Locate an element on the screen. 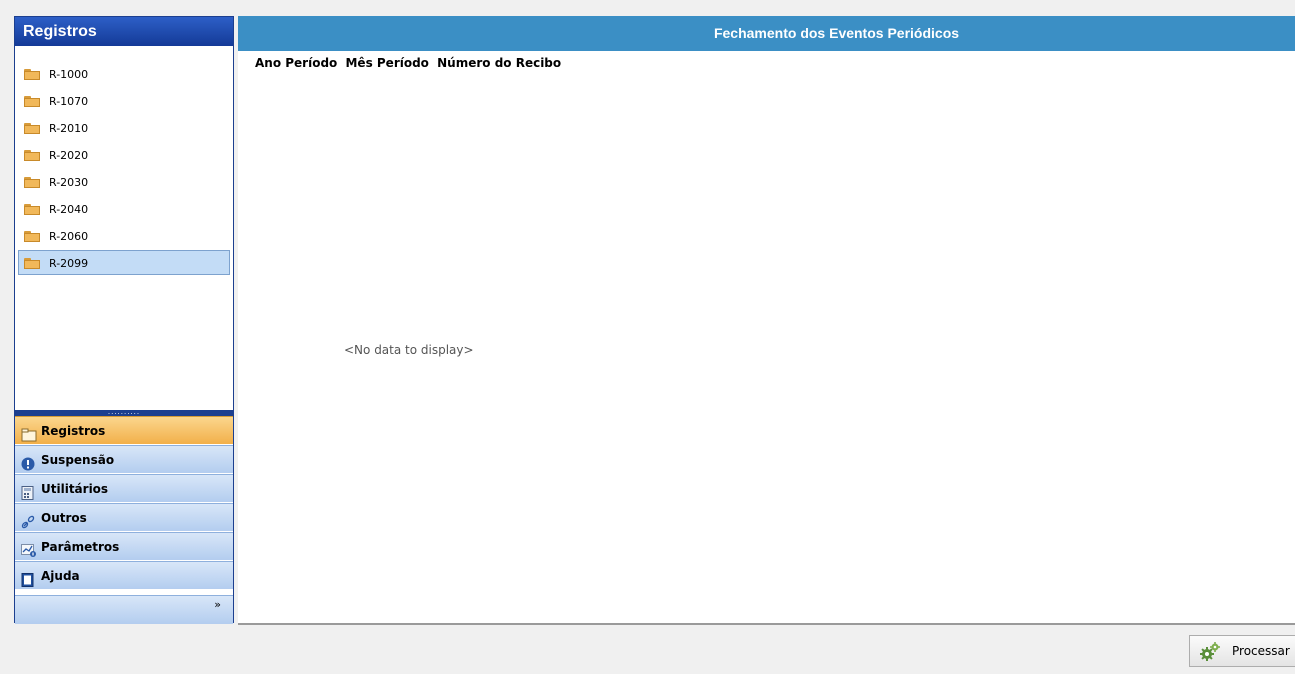  nav-button-utilitarios: Utilitários is located at coordinates (124, 488).